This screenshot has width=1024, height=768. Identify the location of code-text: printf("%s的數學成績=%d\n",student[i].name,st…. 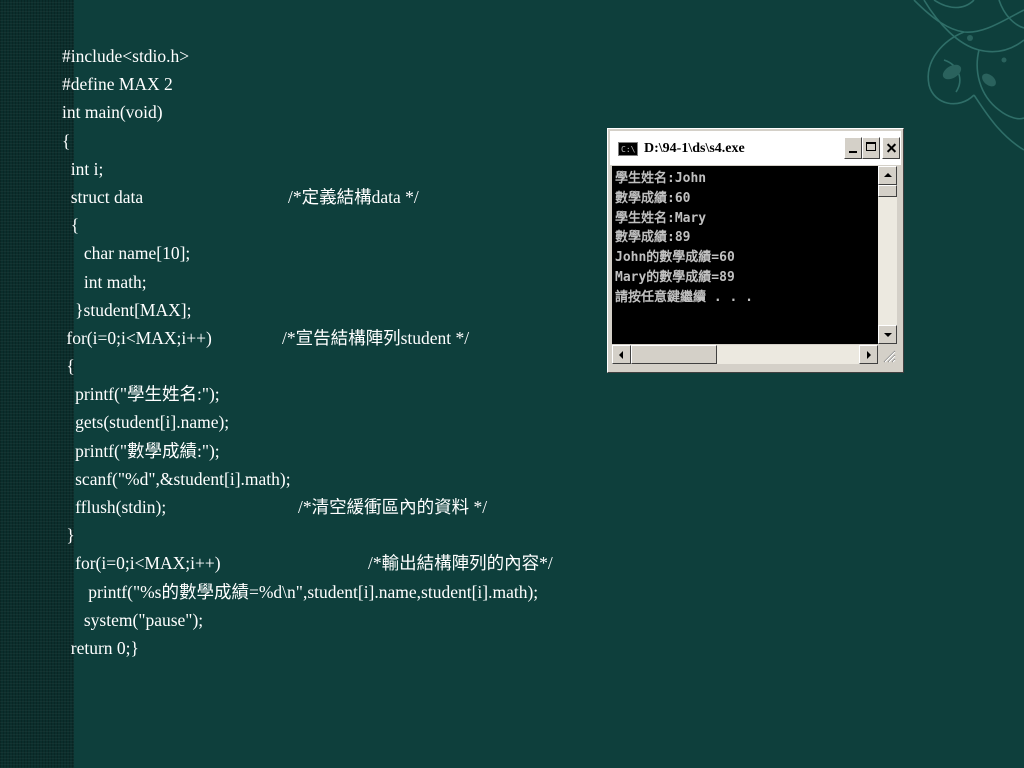
(300, 591).